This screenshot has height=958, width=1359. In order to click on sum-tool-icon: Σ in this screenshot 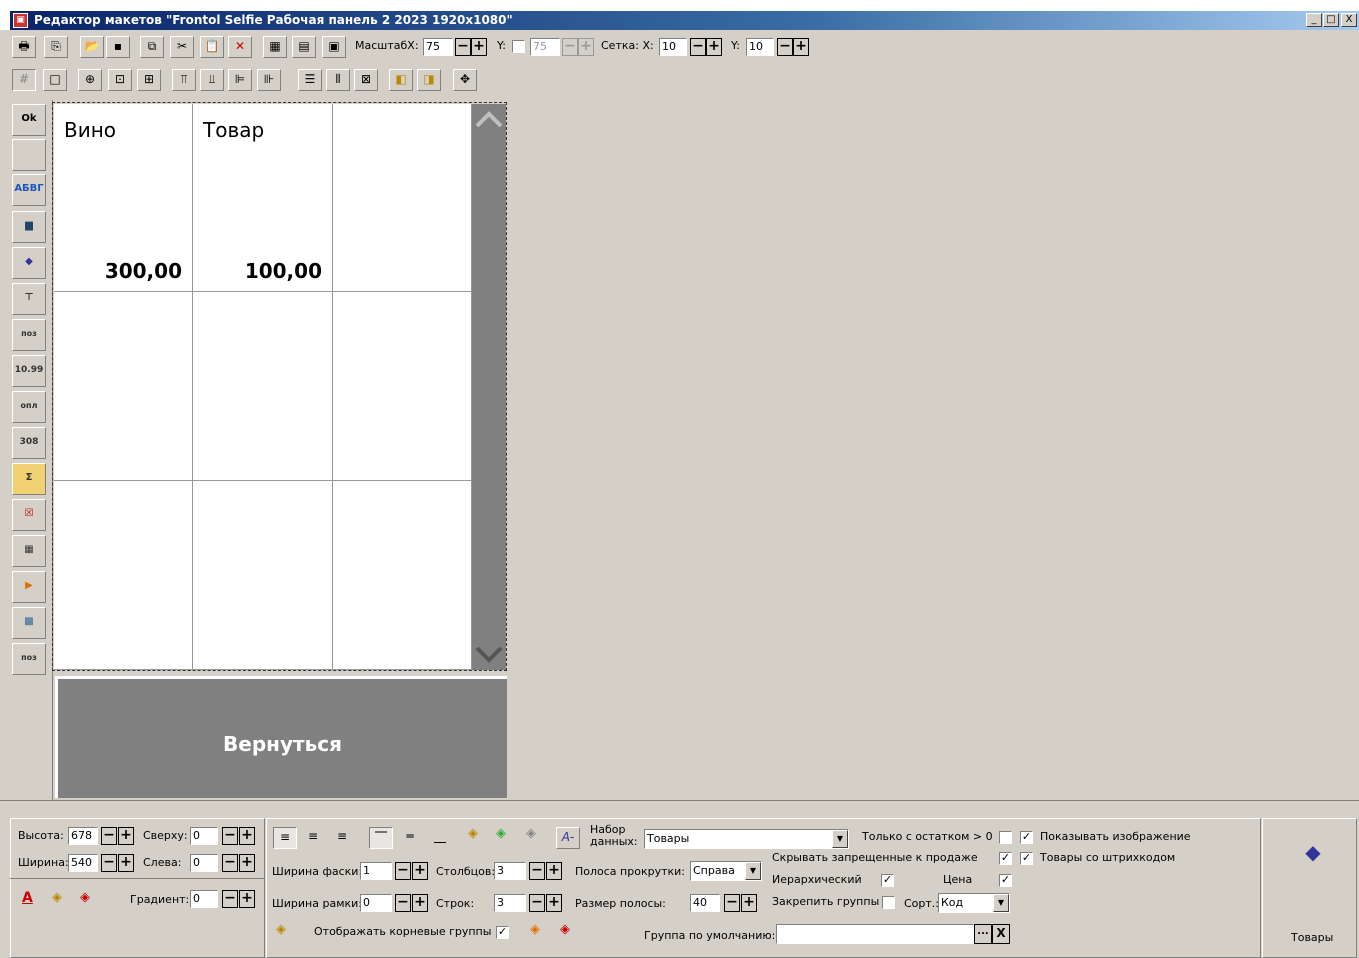, I will do `click(29, 479)`.